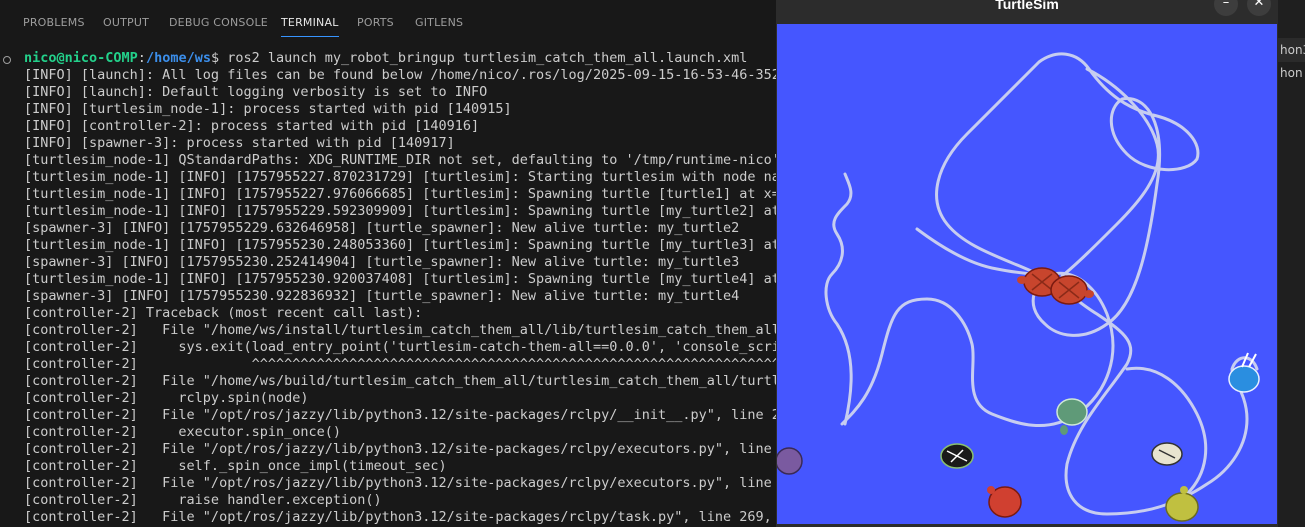  I want to click on tab-terminal: TERMINAL, so click(310, 26).